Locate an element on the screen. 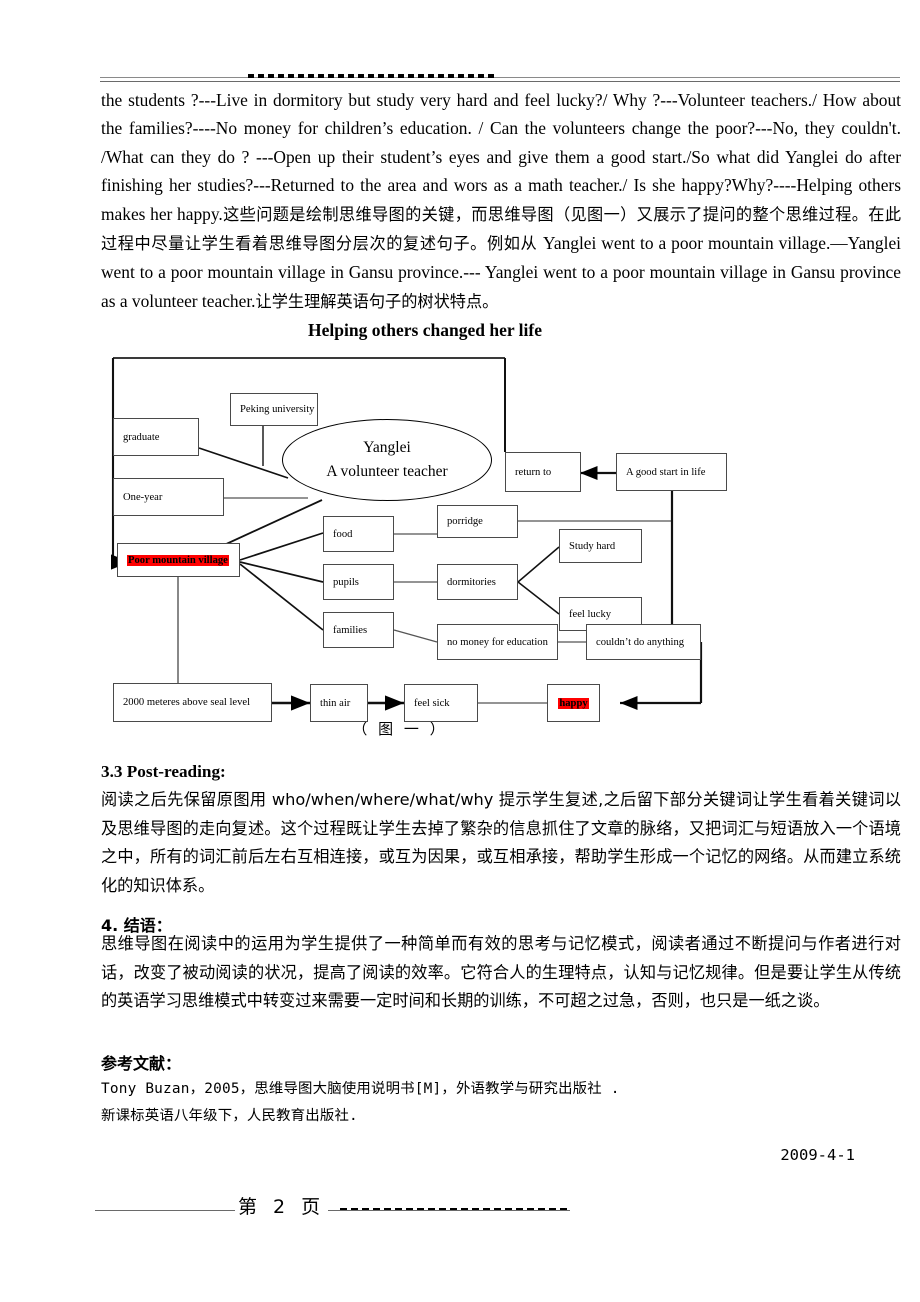  node-label: porridge is located at coordinates (465, 521).